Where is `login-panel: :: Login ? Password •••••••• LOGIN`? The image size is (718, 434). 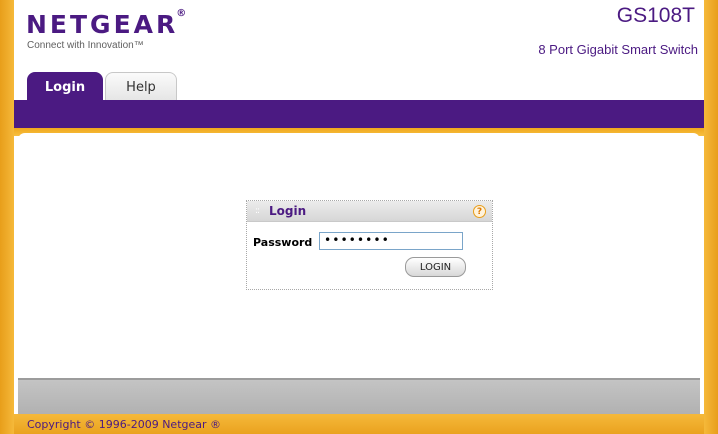
login-panel: :: Login ? Password •••••••• LOGIN is located at coordinates (369, 245).